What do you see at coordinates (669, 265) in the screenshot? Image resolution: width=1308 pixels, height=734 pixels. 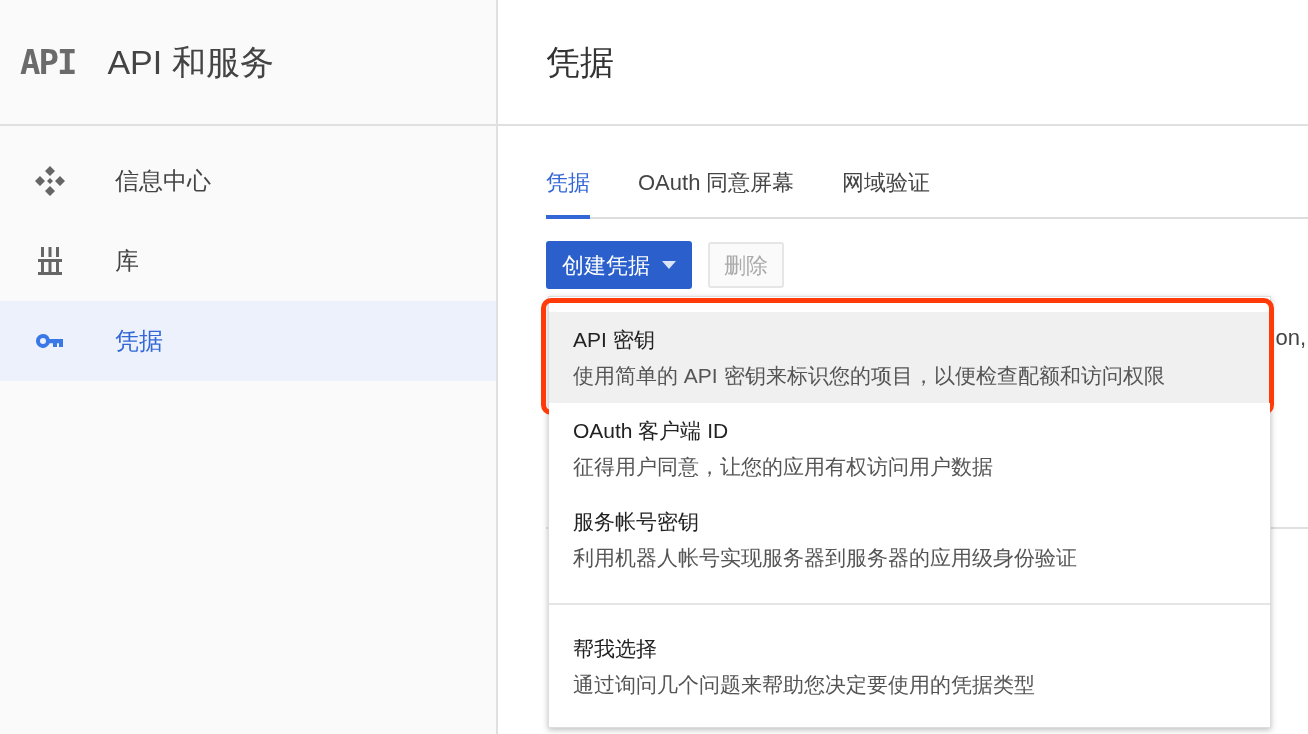 I see `caret-icon` at bounding box center [669, 265].